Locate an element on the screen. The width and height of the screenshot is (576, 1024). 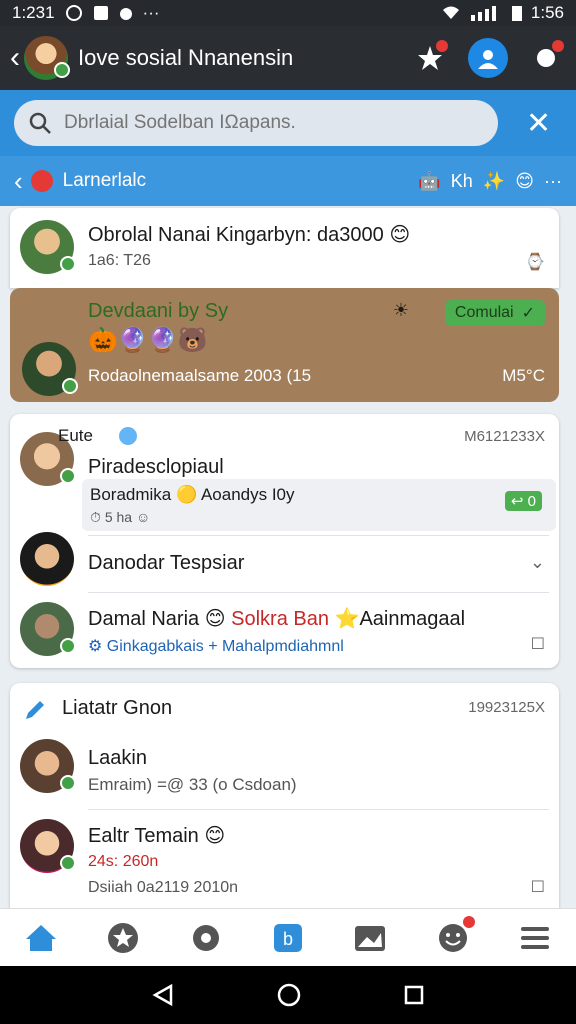
svg-text: b is located at coordinates (288, 939).